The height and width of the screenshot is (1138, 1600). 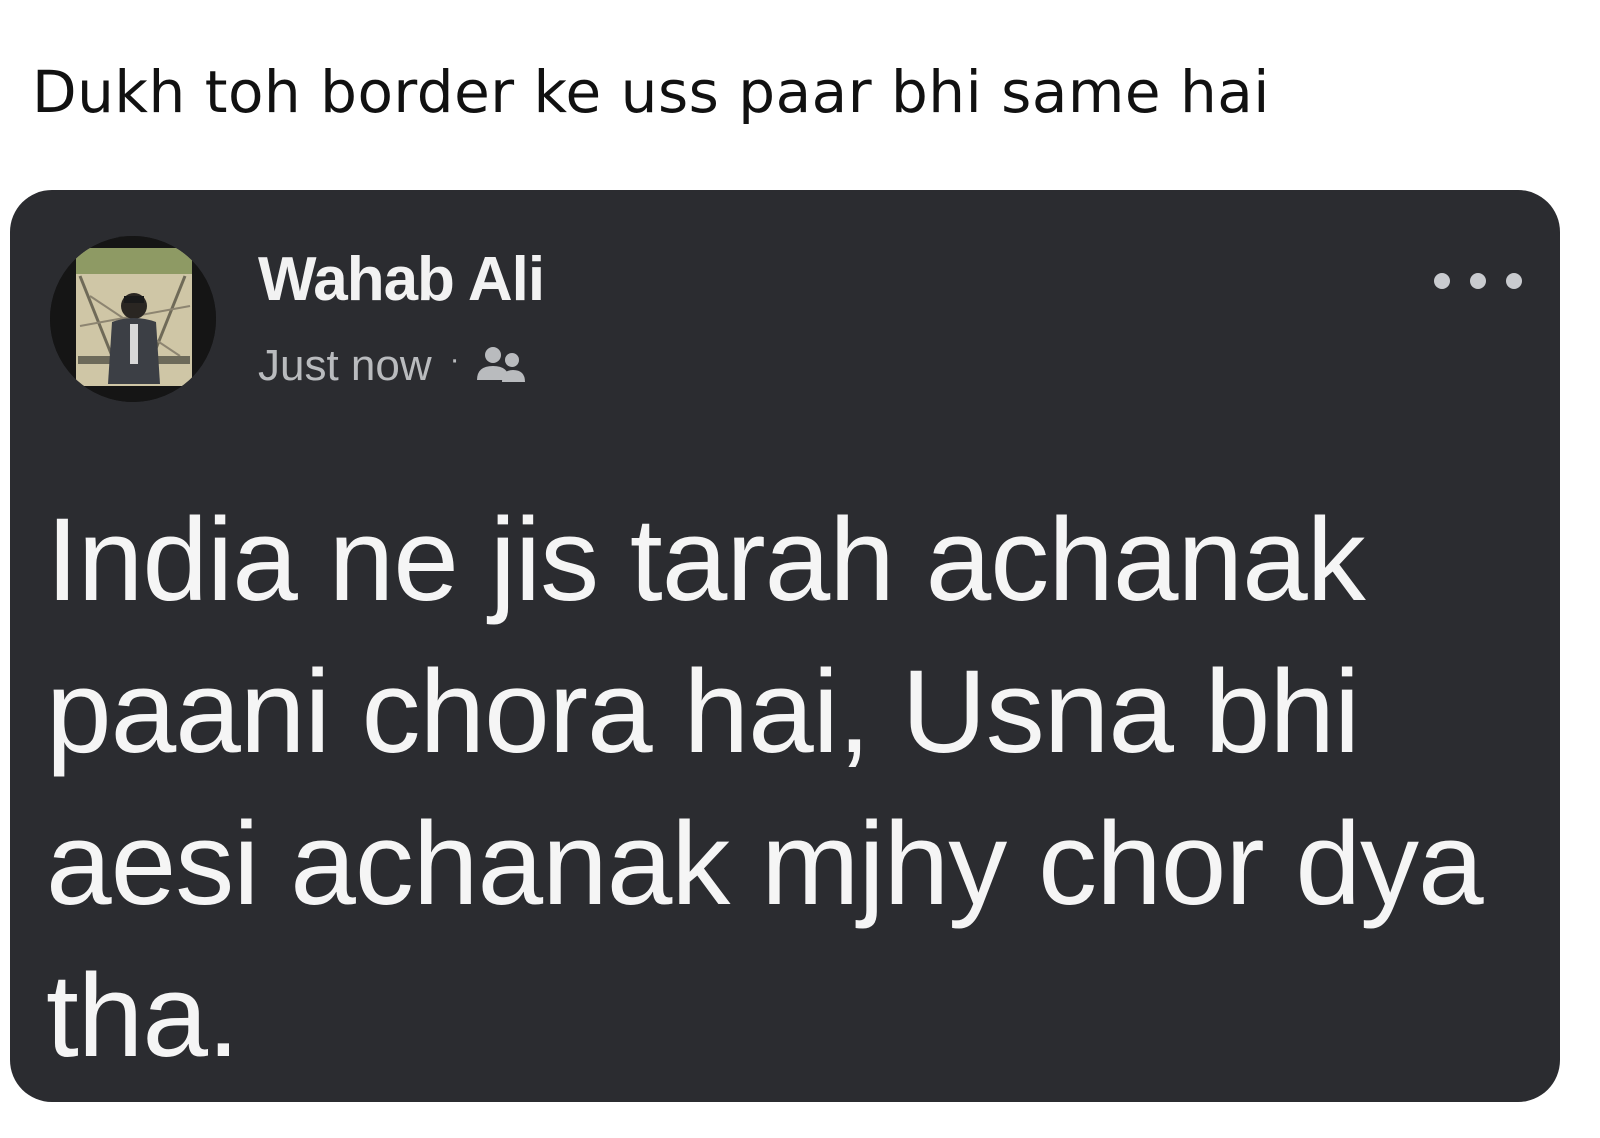 I want to click on meme-caption: Dukh toh border ke uss paar bhi same hai, so click(x=651, y=92).